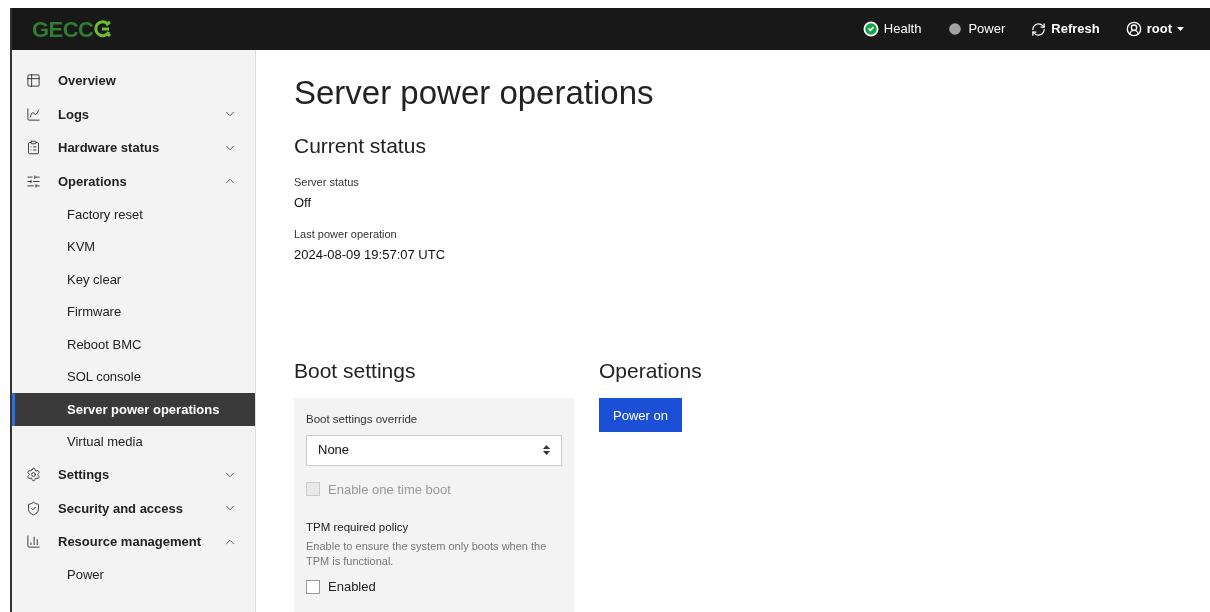 The image size is (1210, 612). Describe the element at coordinates (1154, 29) in the screenshot. I see `user-menu: root` at that location.